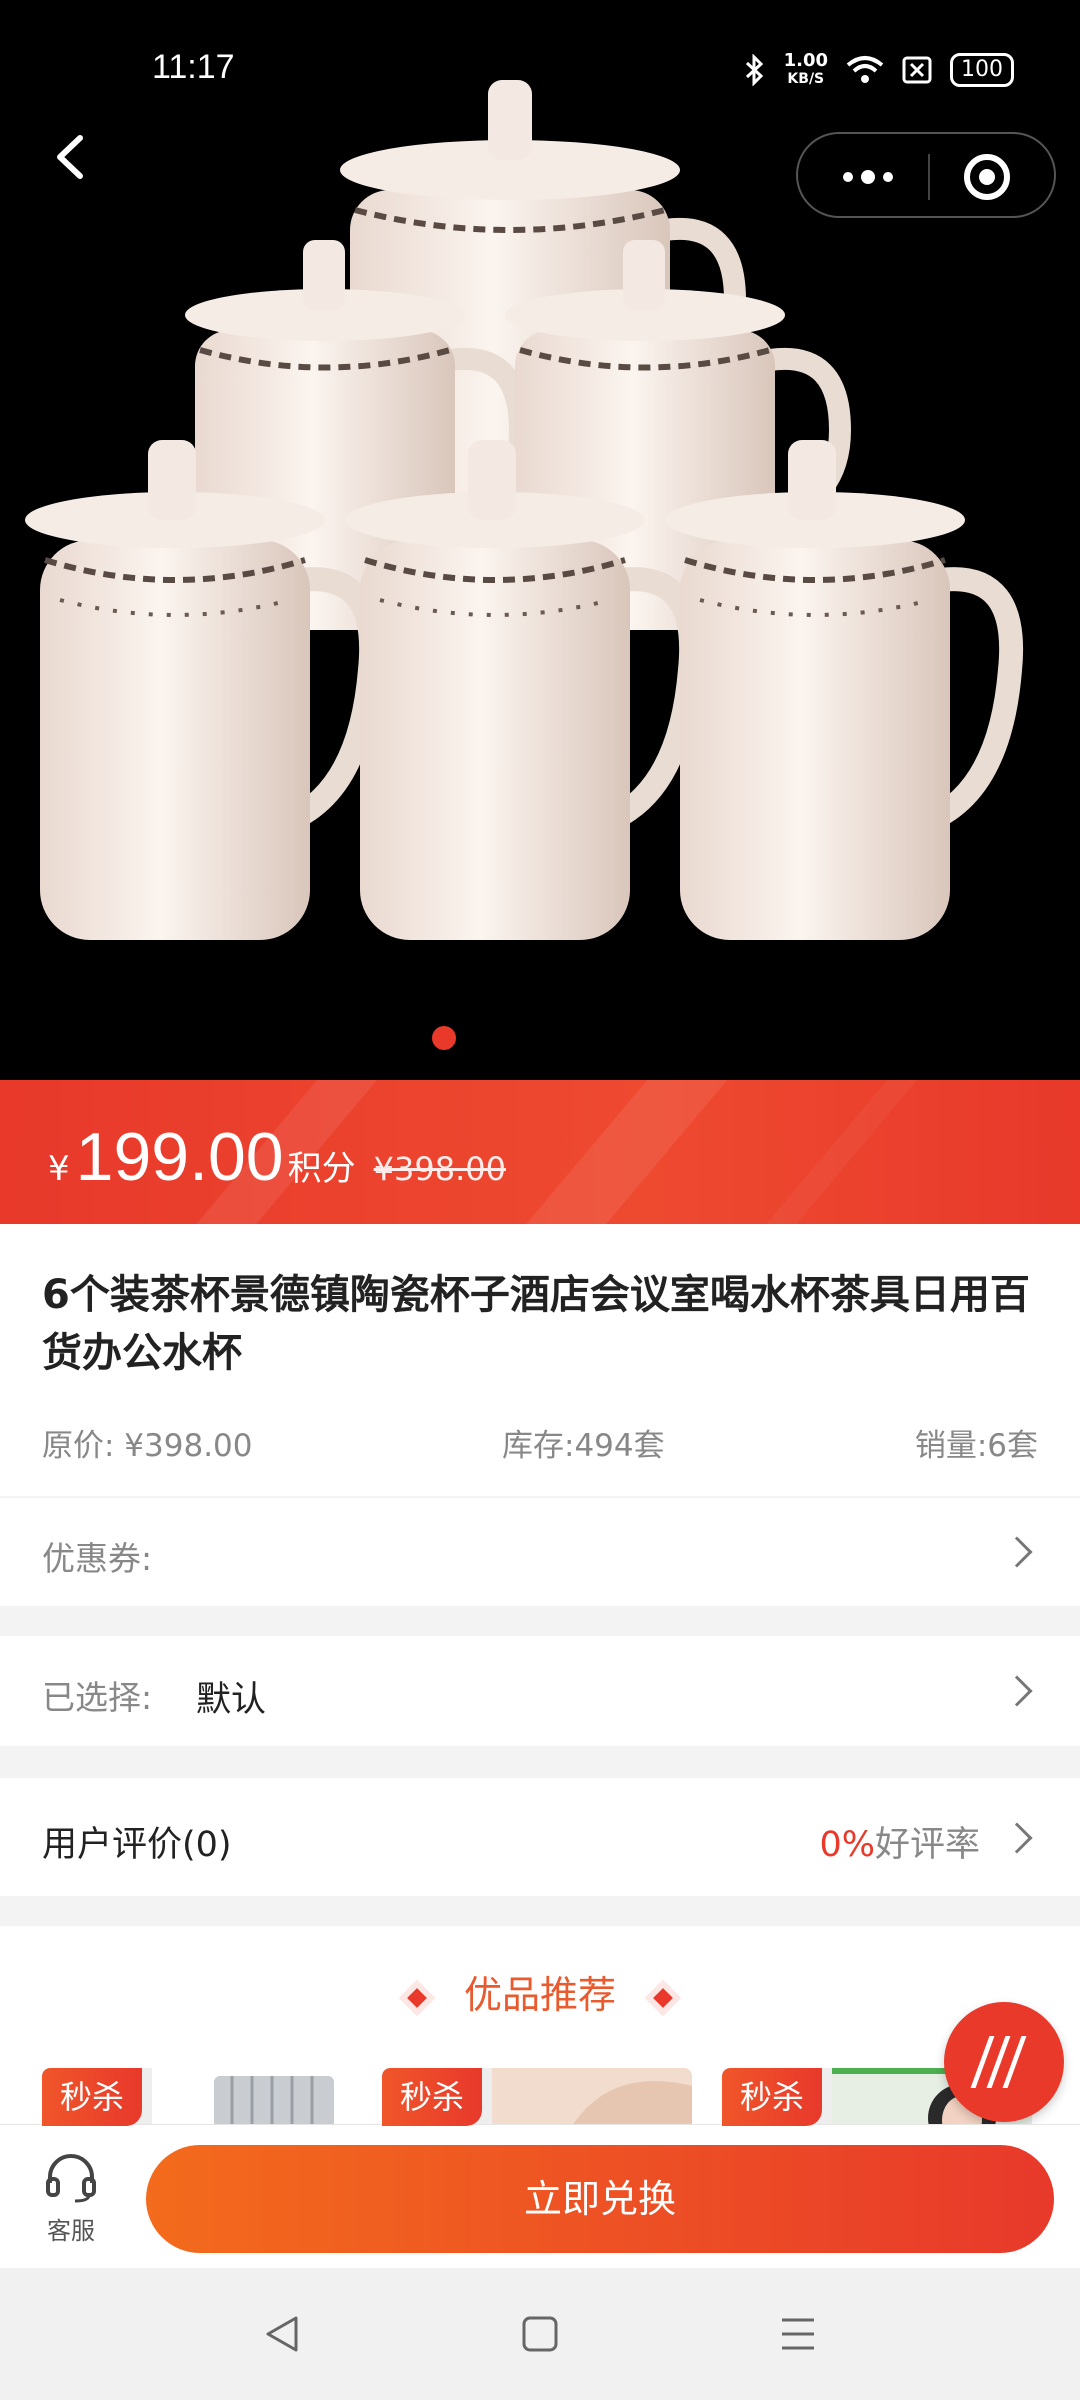 The height and width of the screenshot is (2400, 1080). What do you see at coordinates (137, 1845) in the screenshot?
I see `review-label: 用户评价(0)` at bounding box center [137, 1845].